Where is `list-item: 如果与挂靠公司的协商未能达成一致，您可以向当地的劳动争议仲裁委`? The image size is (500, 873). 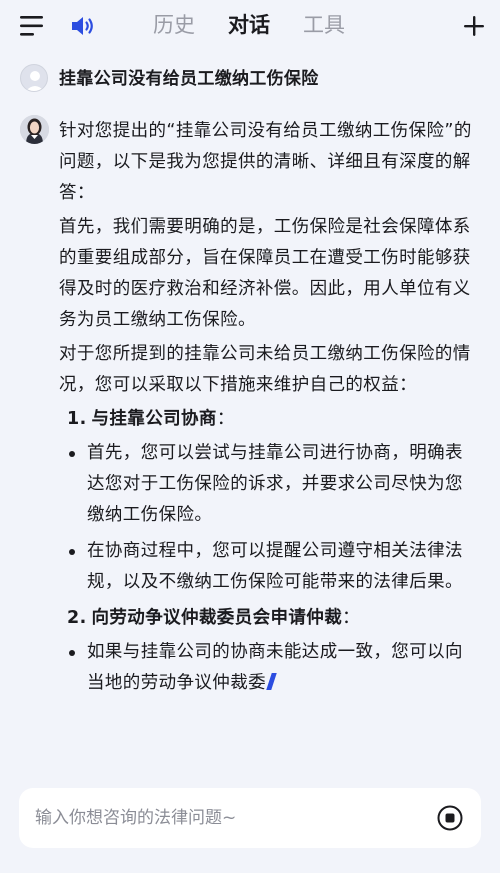
list-item: 如果与挂靠公司的协商未能达成一致，您可以向当地的劳动争议仲裁委 is located at coordinates (269, 668).